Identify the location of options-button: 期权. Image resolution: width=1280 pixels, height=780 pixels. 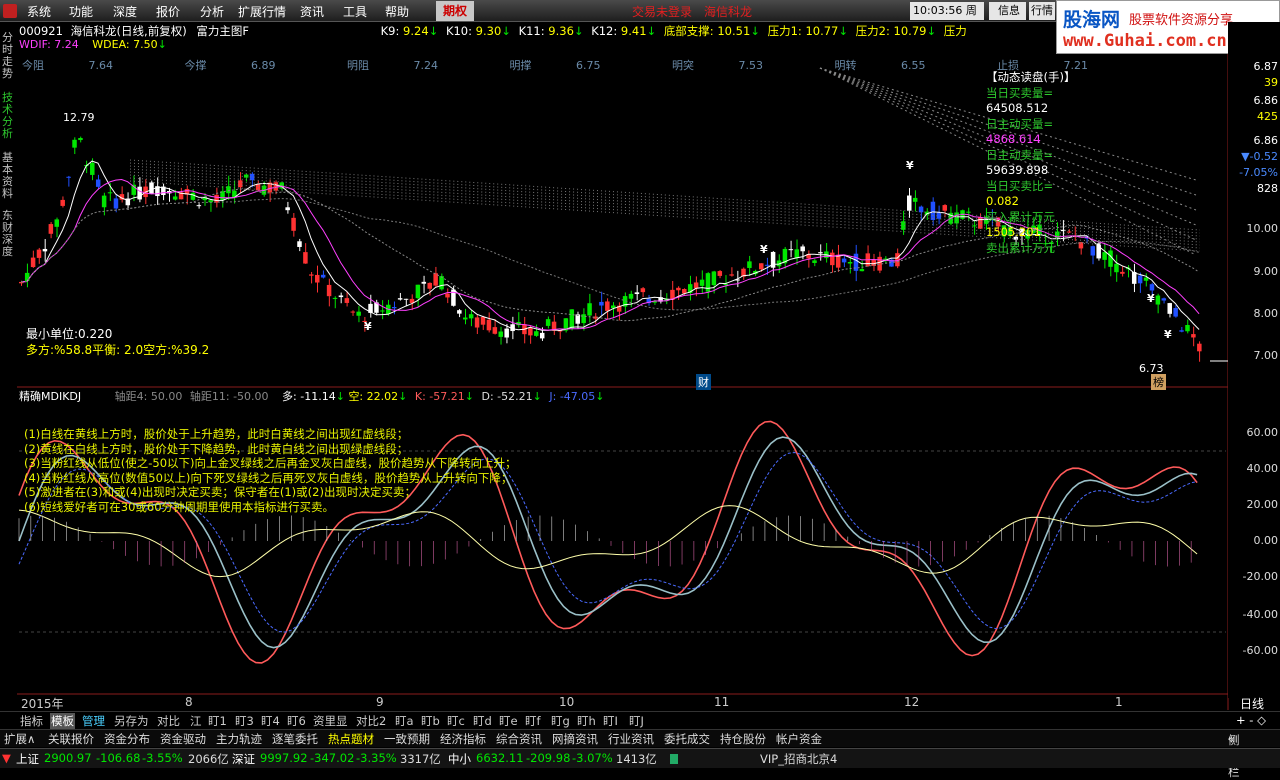
(455, 11).